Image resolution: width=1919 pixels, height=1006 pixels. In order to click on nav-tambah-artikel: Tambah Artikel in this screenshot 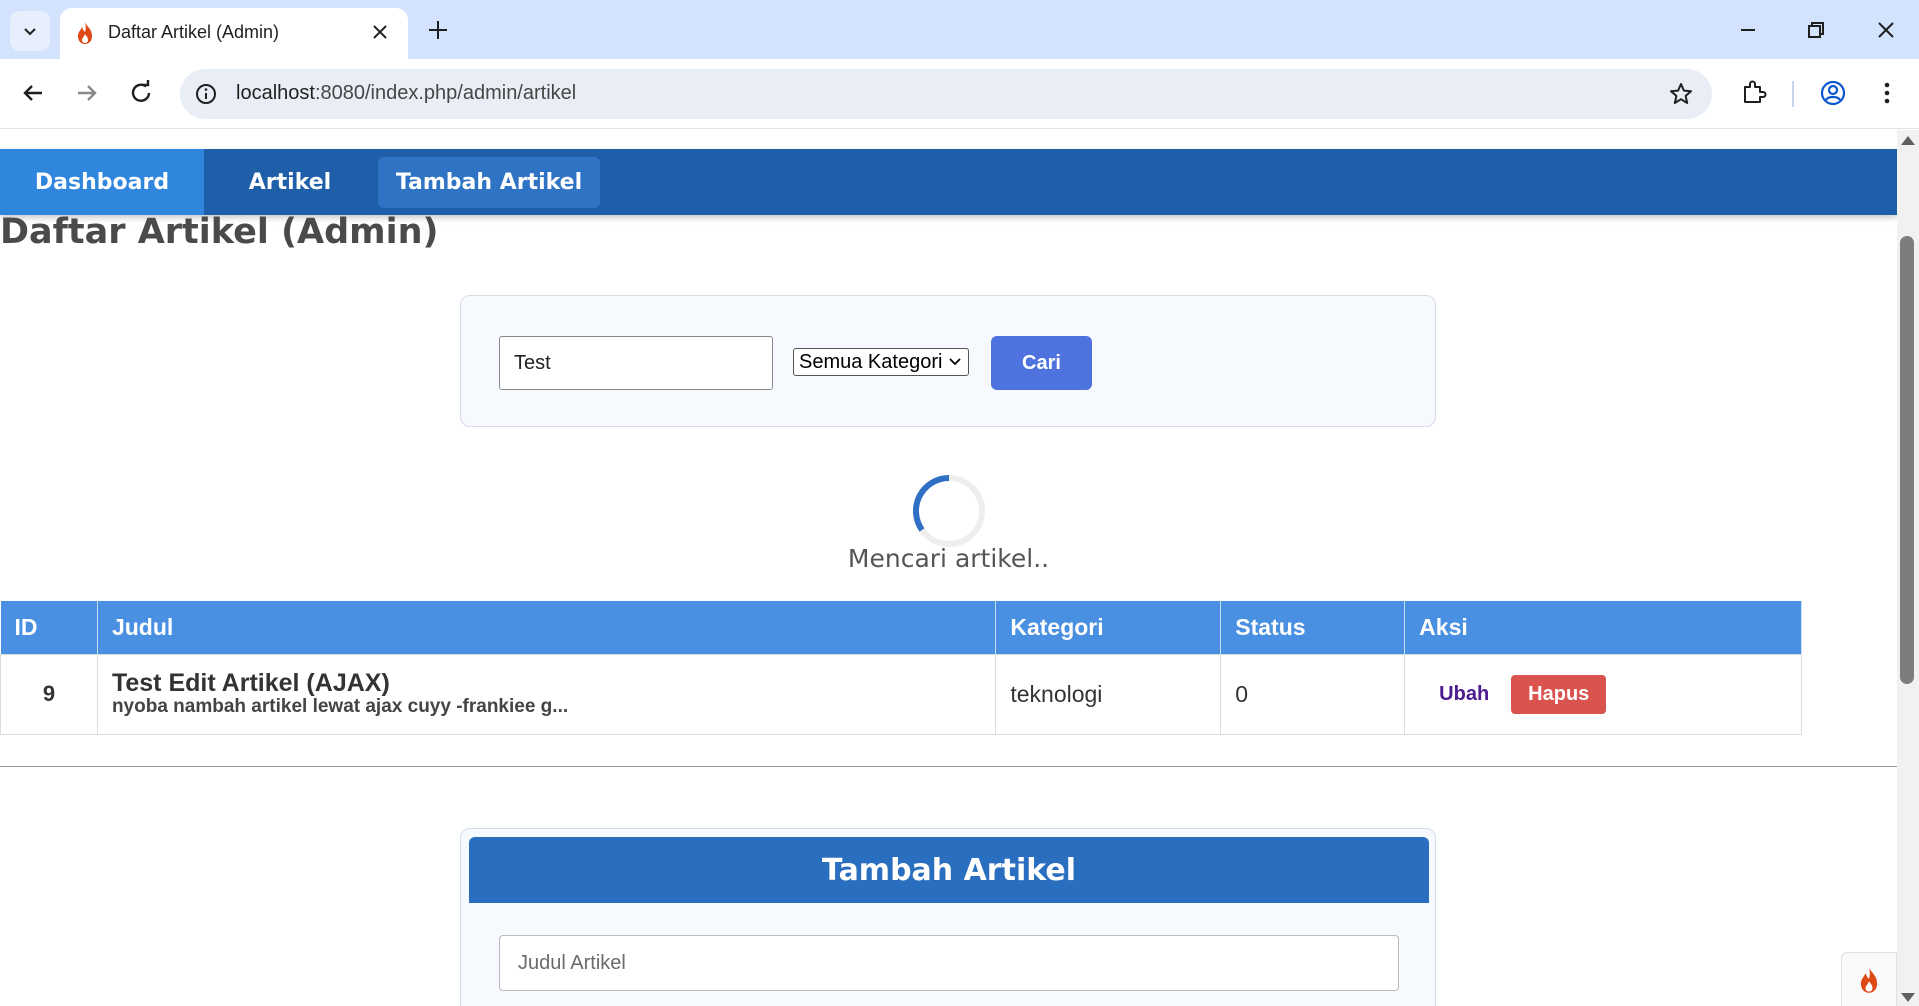, I will do `click(489, 182)`.